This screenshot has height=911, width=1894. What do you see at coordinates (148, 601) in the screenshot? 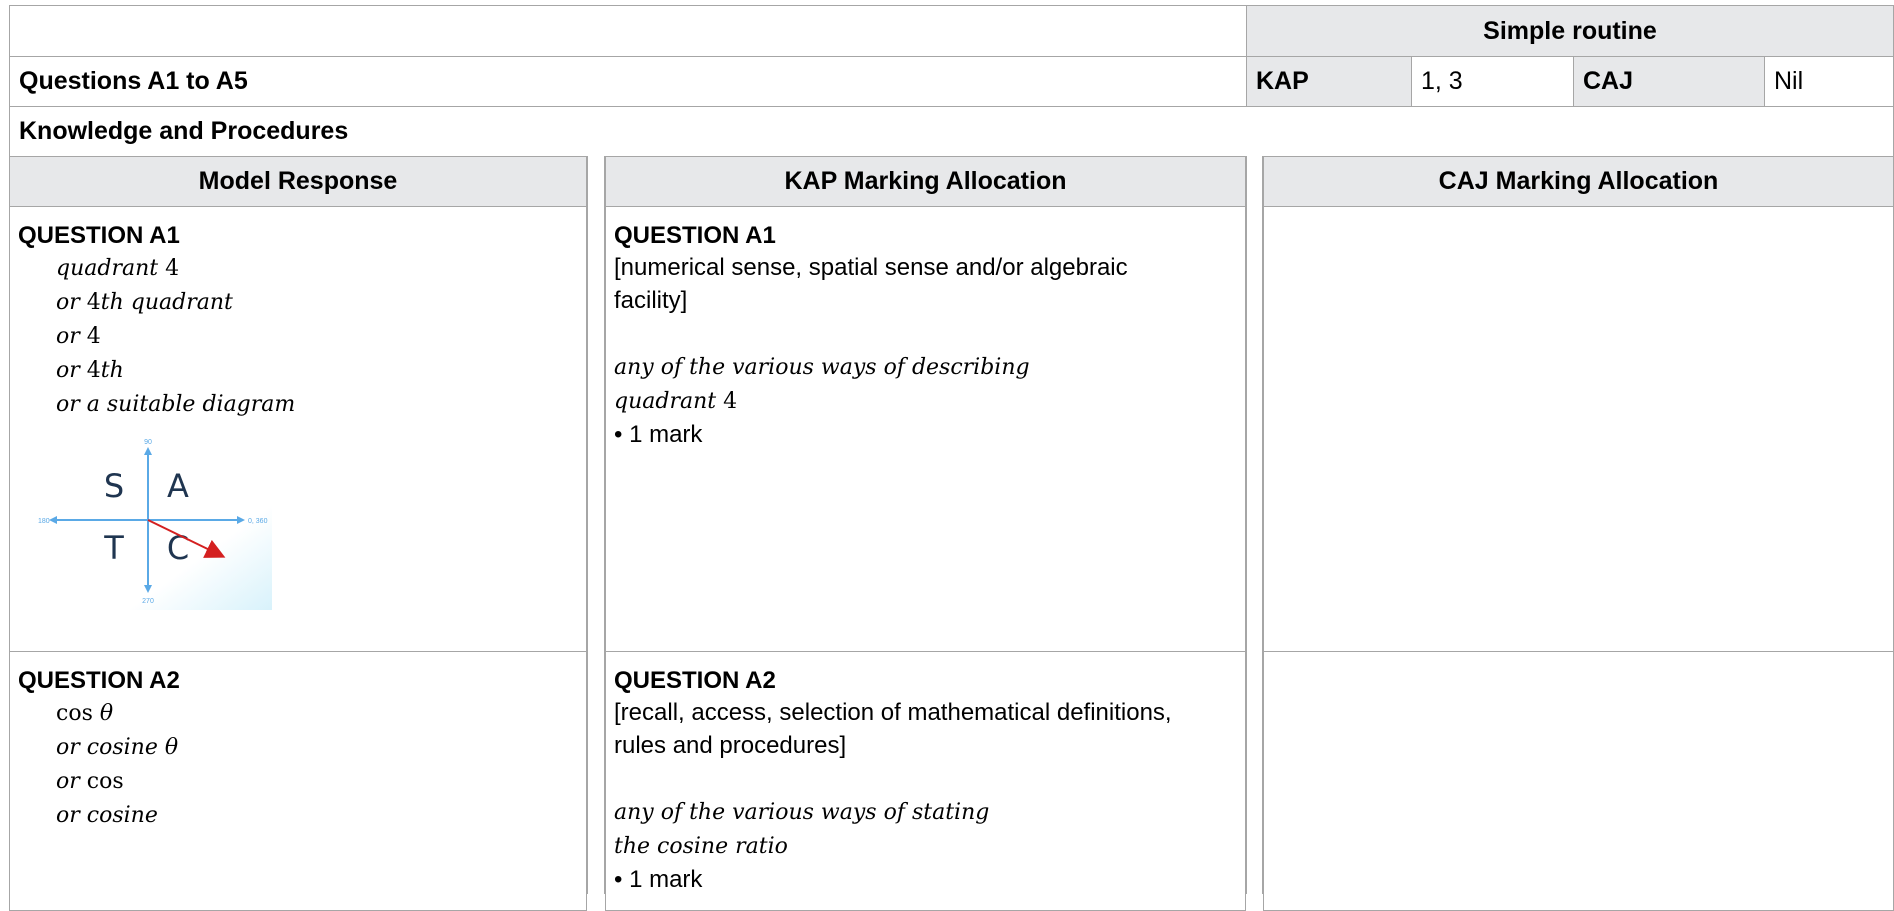
I see `axis-label-bottom: 270` at bounding box center [148, 601].